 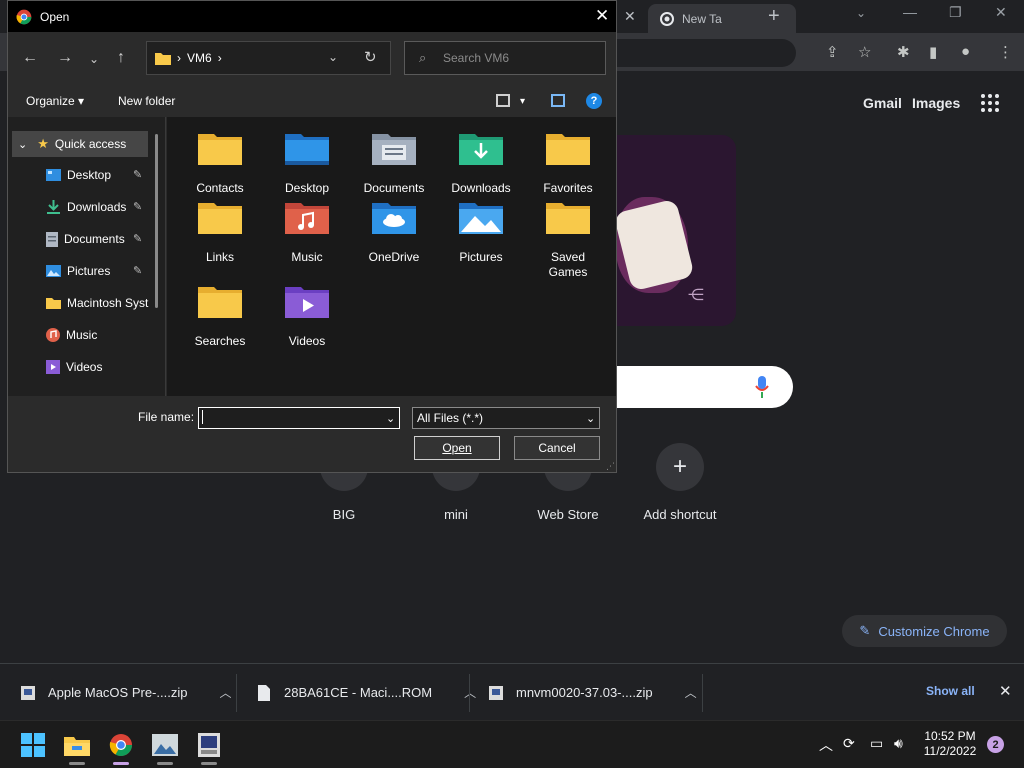 What do you see at coordinates (65, 58) in the screenshot?
I see `forward-arrow-icon: →` at bounding box center [65, 58].